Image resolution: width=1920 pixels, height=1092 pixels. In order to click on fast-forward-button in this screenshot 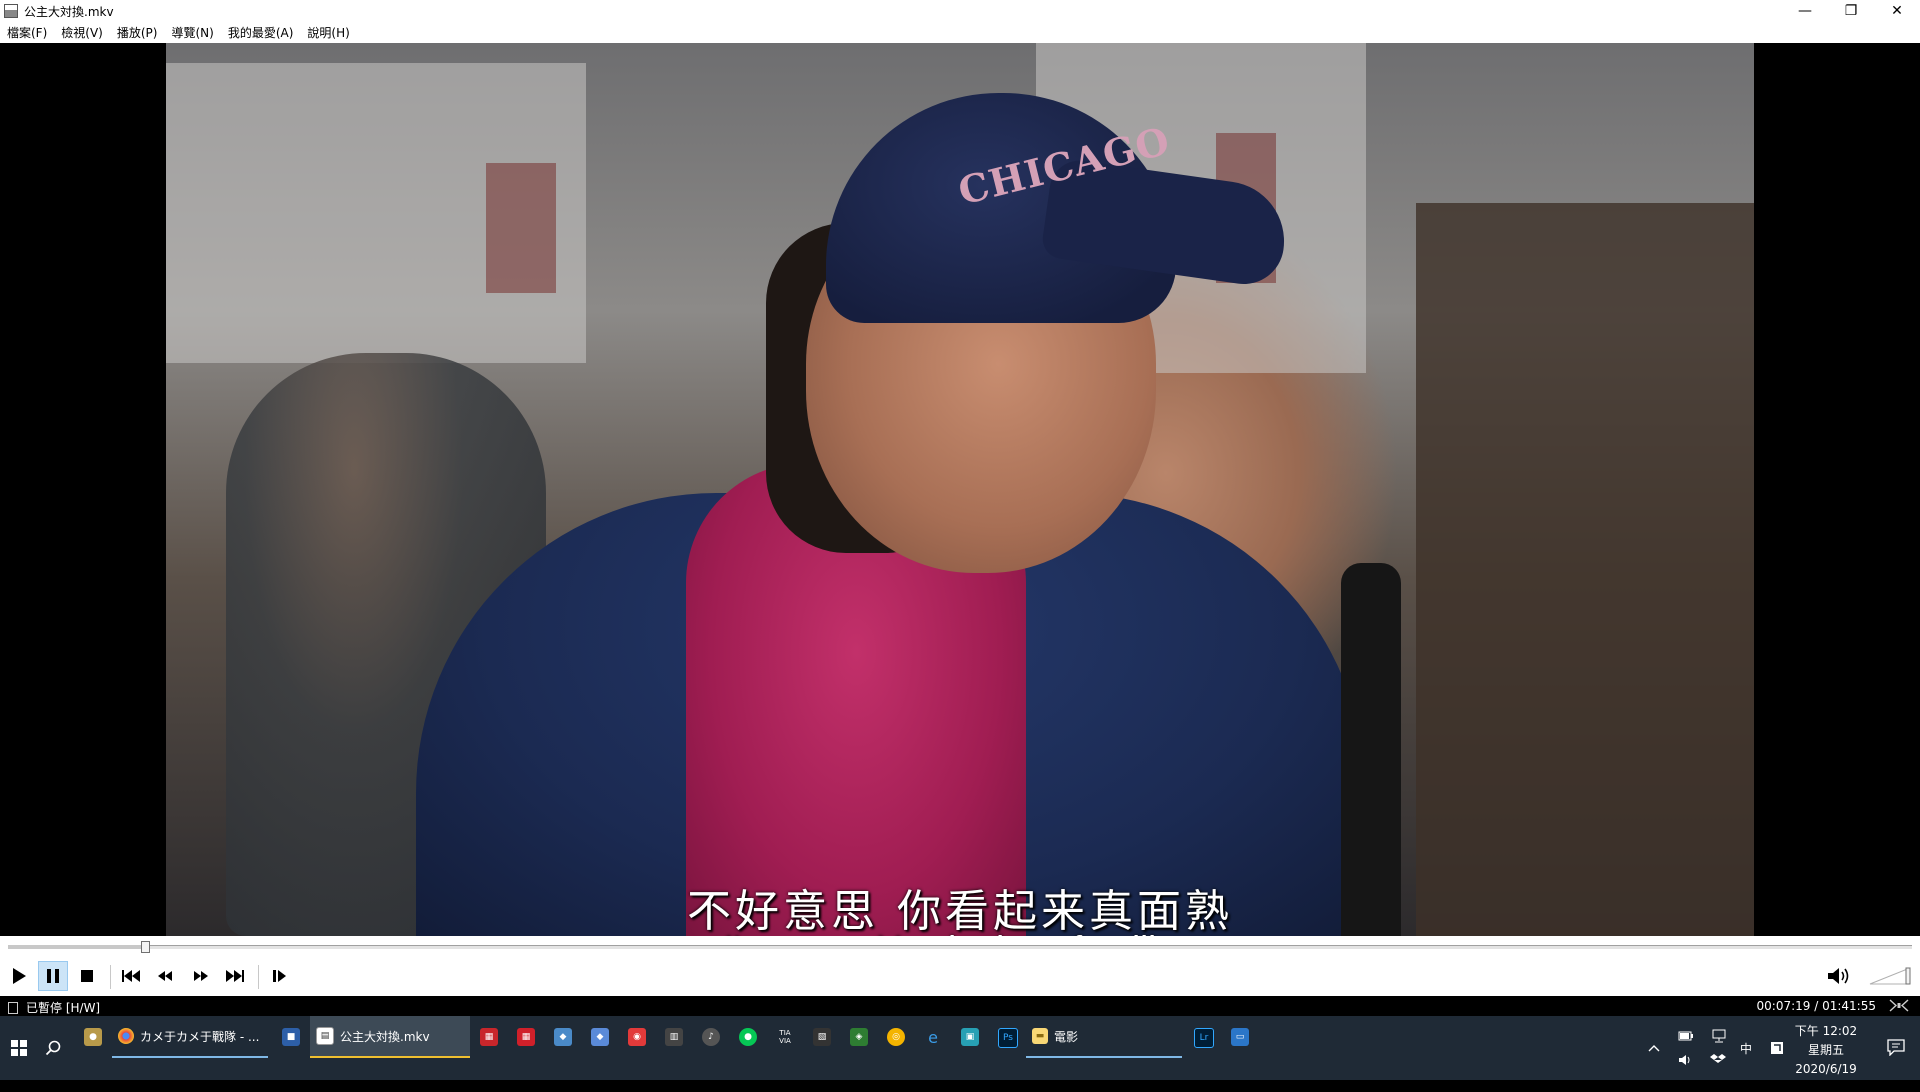, I will do `click(201, 976)`.